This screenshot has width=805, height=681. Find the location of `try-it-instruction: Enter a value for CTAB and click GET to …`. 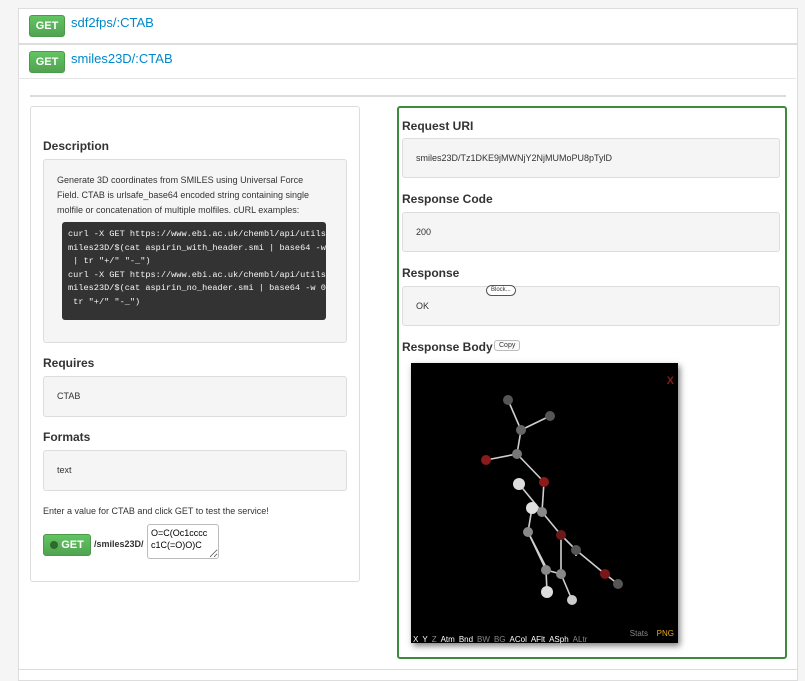

try-it-instruction: Enter a value for CTAB and click GET to … is located at coordinates (156, 511).